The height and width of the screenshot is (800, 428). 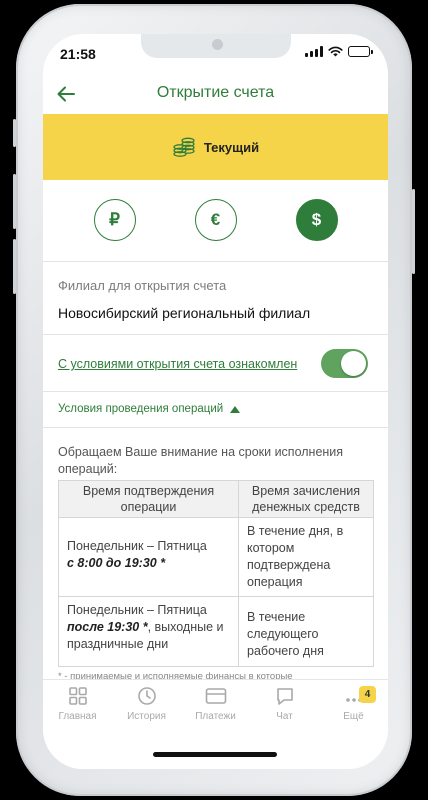 What do you see at coordinates (215, 696) in the screenshot?
I see `wallet-icon` at bounding box center [215, 696].